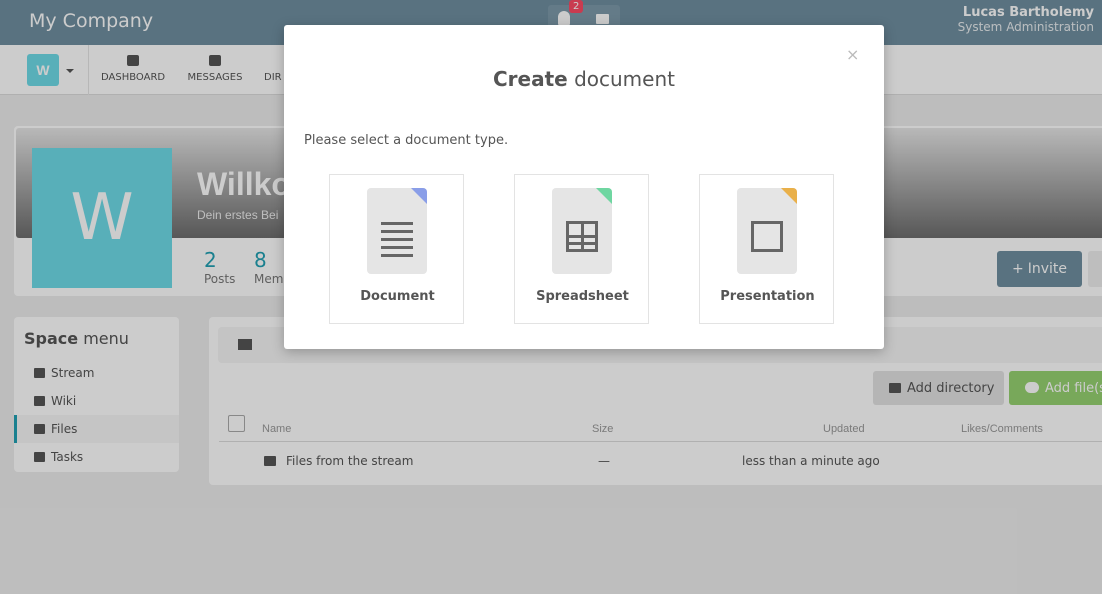 This screenshot has width=1102, height=594. I want to click on presentation-icon, so click(767, 231).